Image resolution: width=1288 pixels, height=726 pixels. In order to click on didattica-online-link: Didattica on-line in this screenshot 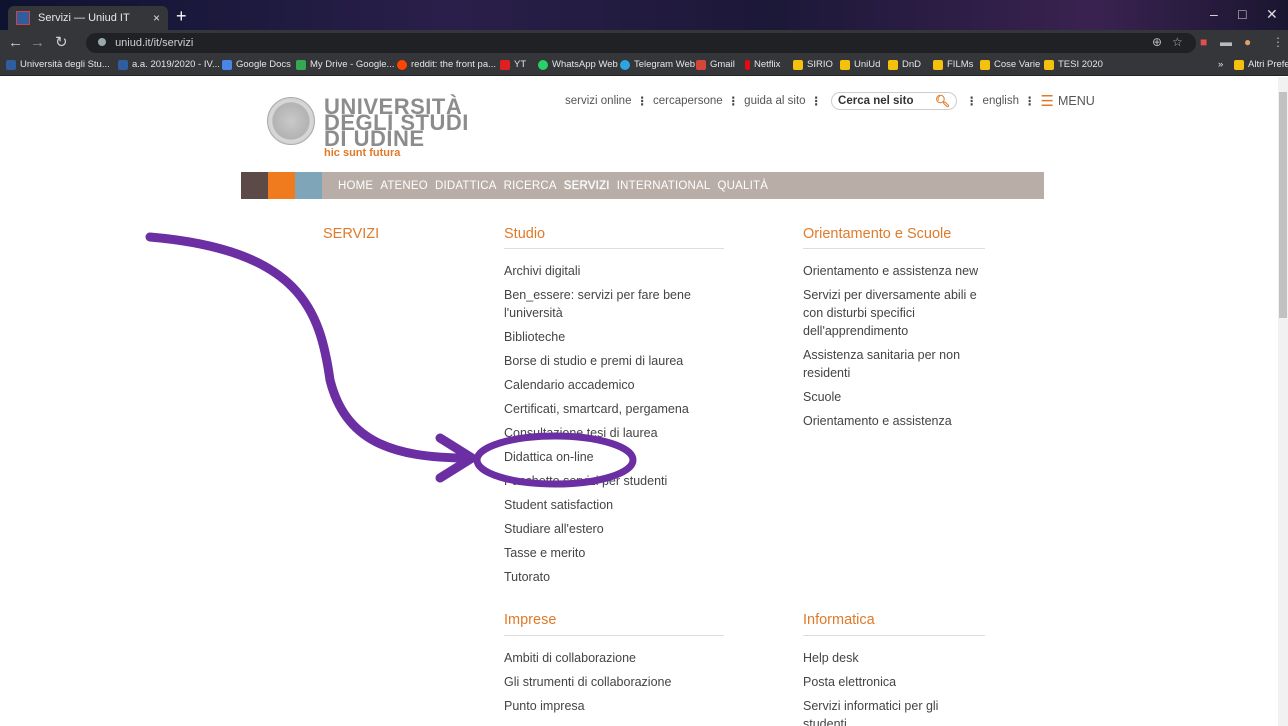, I will do `click(611, 457)`.